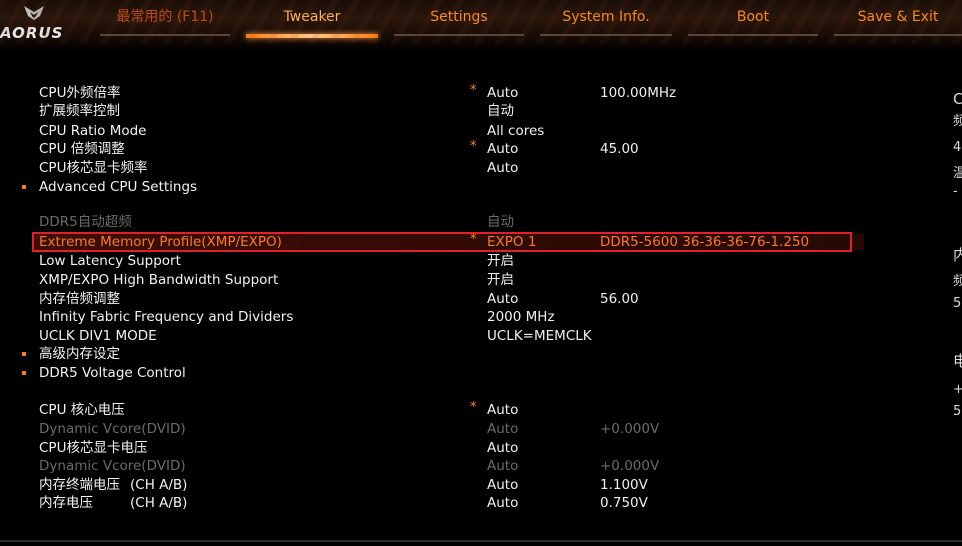 The width and height of the screenshot is (962, 546). What do you see at coordinates (481, 541) in the screenshot?
I see `bottom-divider` at bounding box center [481, 541].